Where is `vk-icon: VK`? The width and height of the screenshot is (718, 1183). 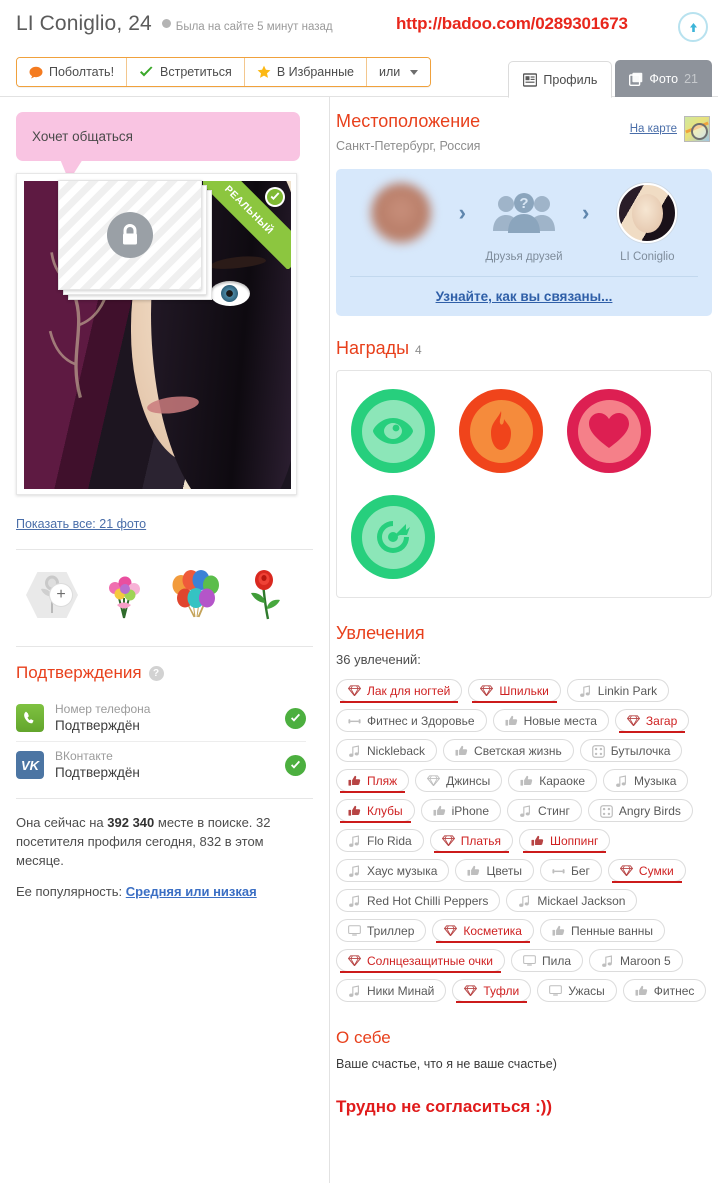 vk-icon: VK is located at coordinates (30, 765).